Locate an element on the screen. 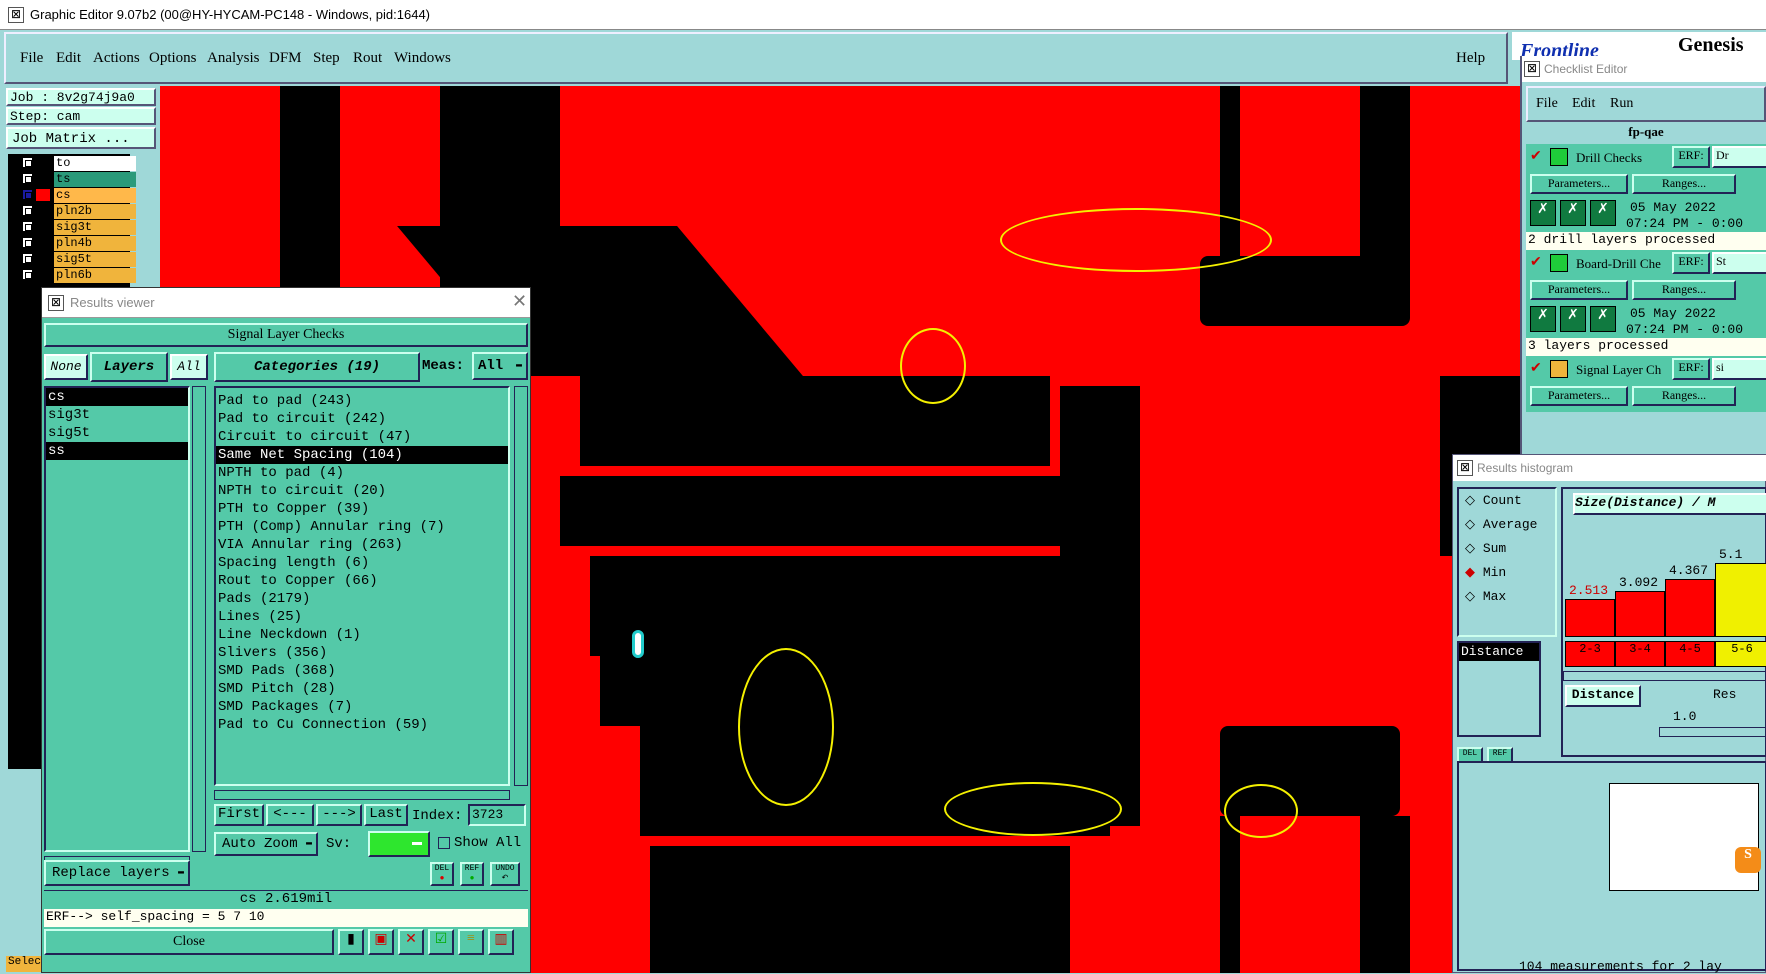 This screenshot has height=974, width=1766. list-item: cs is located at coordinates (117, 397).